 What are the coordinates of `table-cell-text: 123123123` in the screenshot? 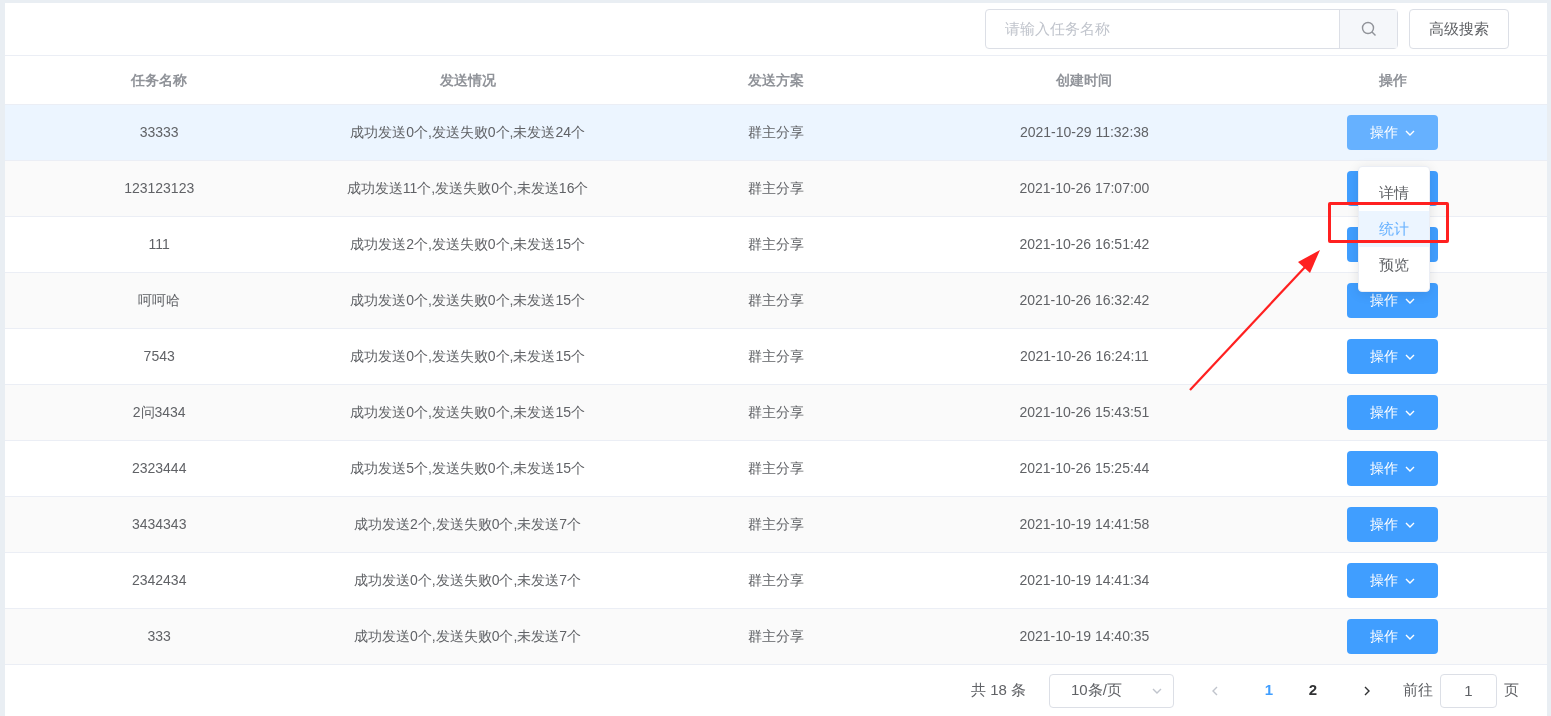 It's located at (159, 188).